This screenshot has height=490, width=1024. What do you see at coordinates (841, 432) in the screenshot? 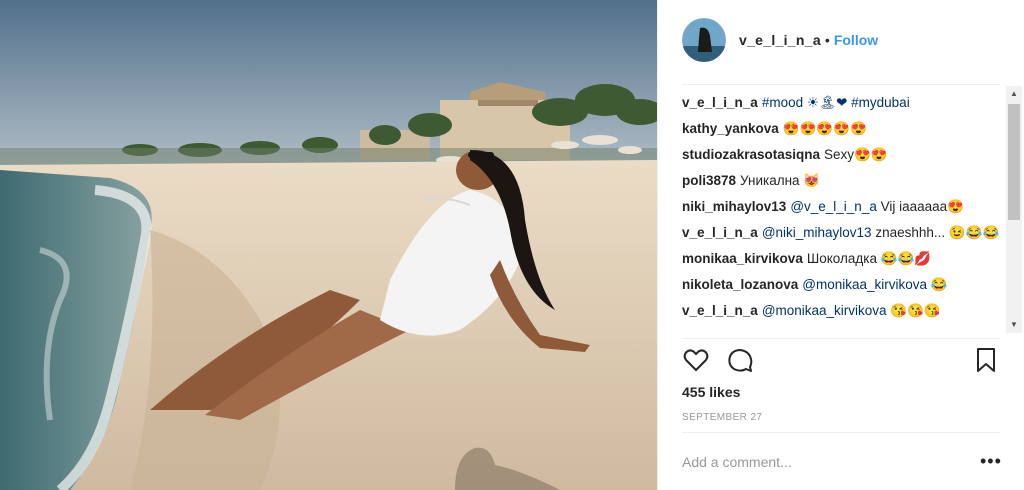
I see `actions-divider` at bounding box center [841, 432].